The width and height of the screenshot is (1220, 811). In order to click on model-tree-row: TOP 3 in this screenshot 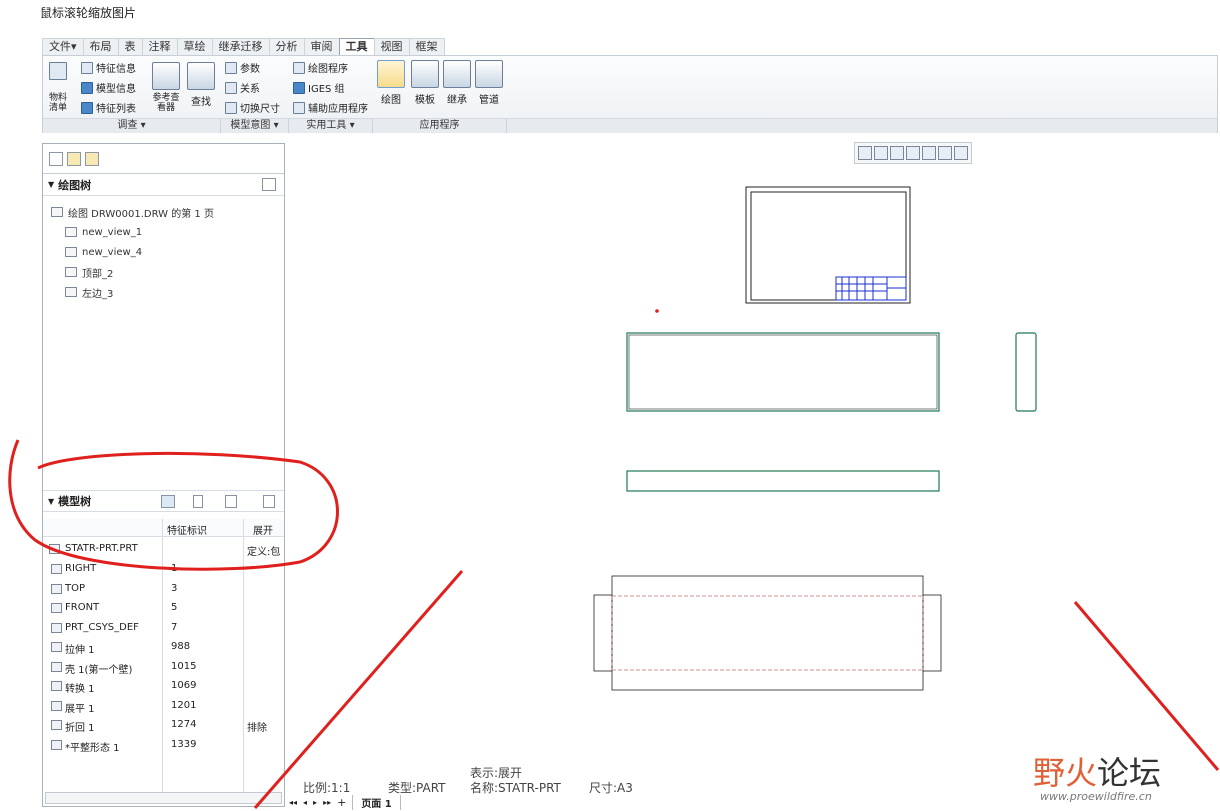, I will do `click(163, 589)`.